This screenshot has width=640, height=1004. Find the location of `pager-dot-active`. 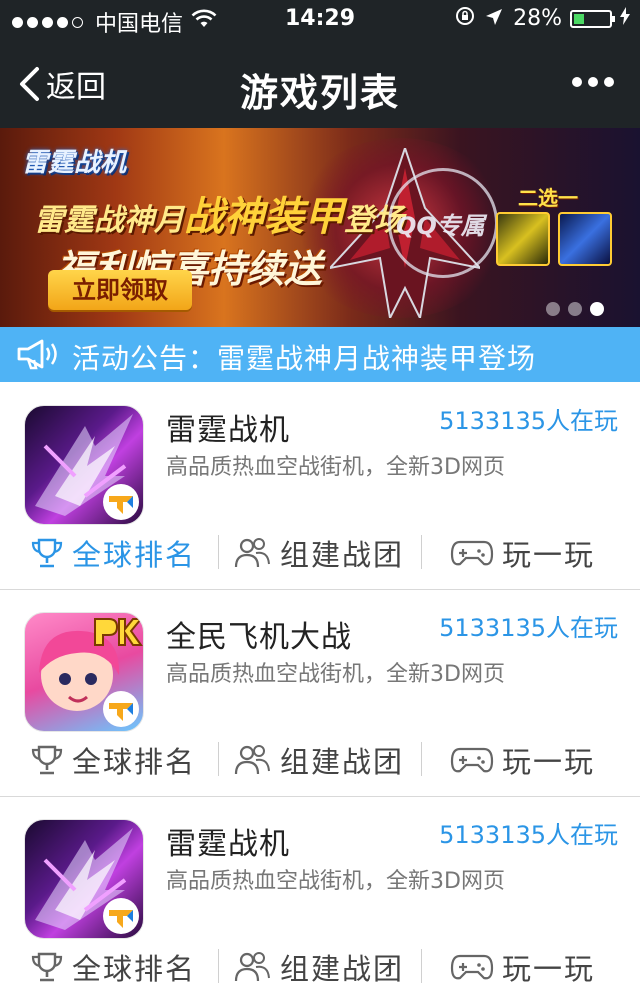

pager-dot-active is located at coordinates (597, 309).